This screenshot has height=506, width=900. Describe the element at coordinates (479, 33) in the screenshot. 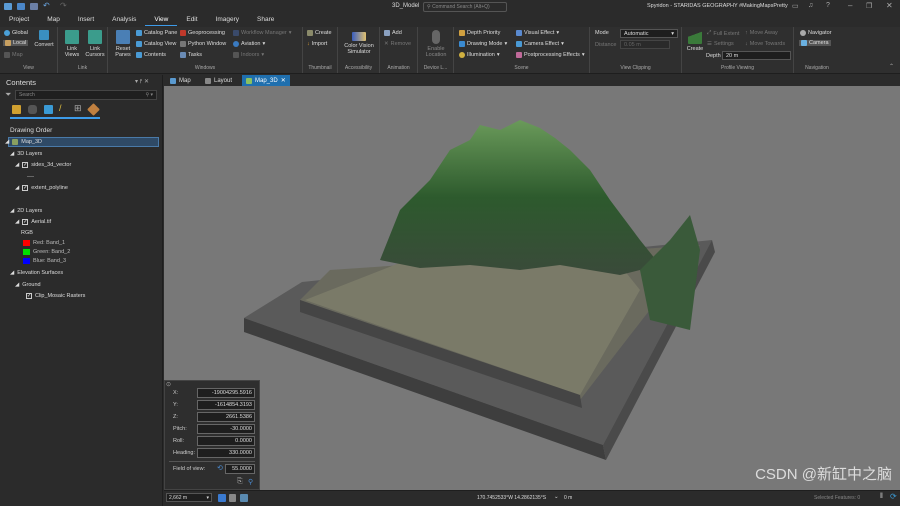

I see `depth-priority-button: Depth Priority` at that location.